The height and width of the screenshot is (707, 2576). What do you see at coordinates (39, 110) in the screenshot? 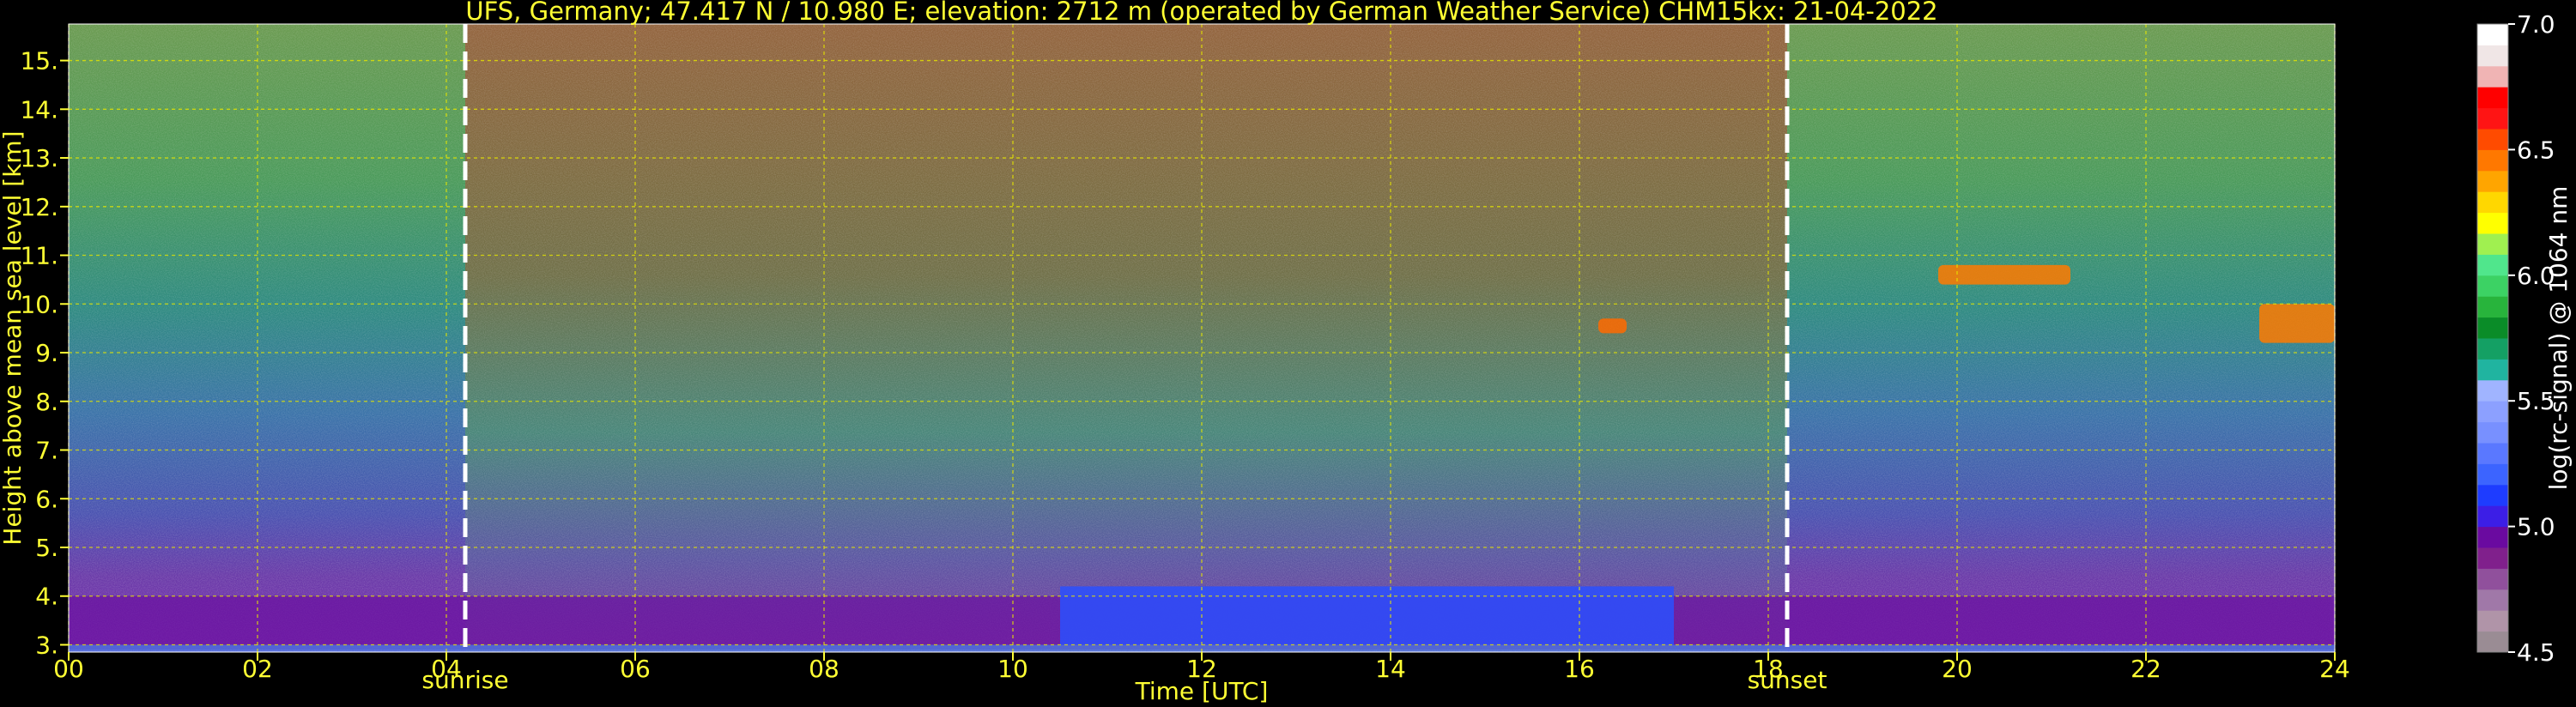
I see `y-tick-label: 14.` at bounding box center [39, 110].